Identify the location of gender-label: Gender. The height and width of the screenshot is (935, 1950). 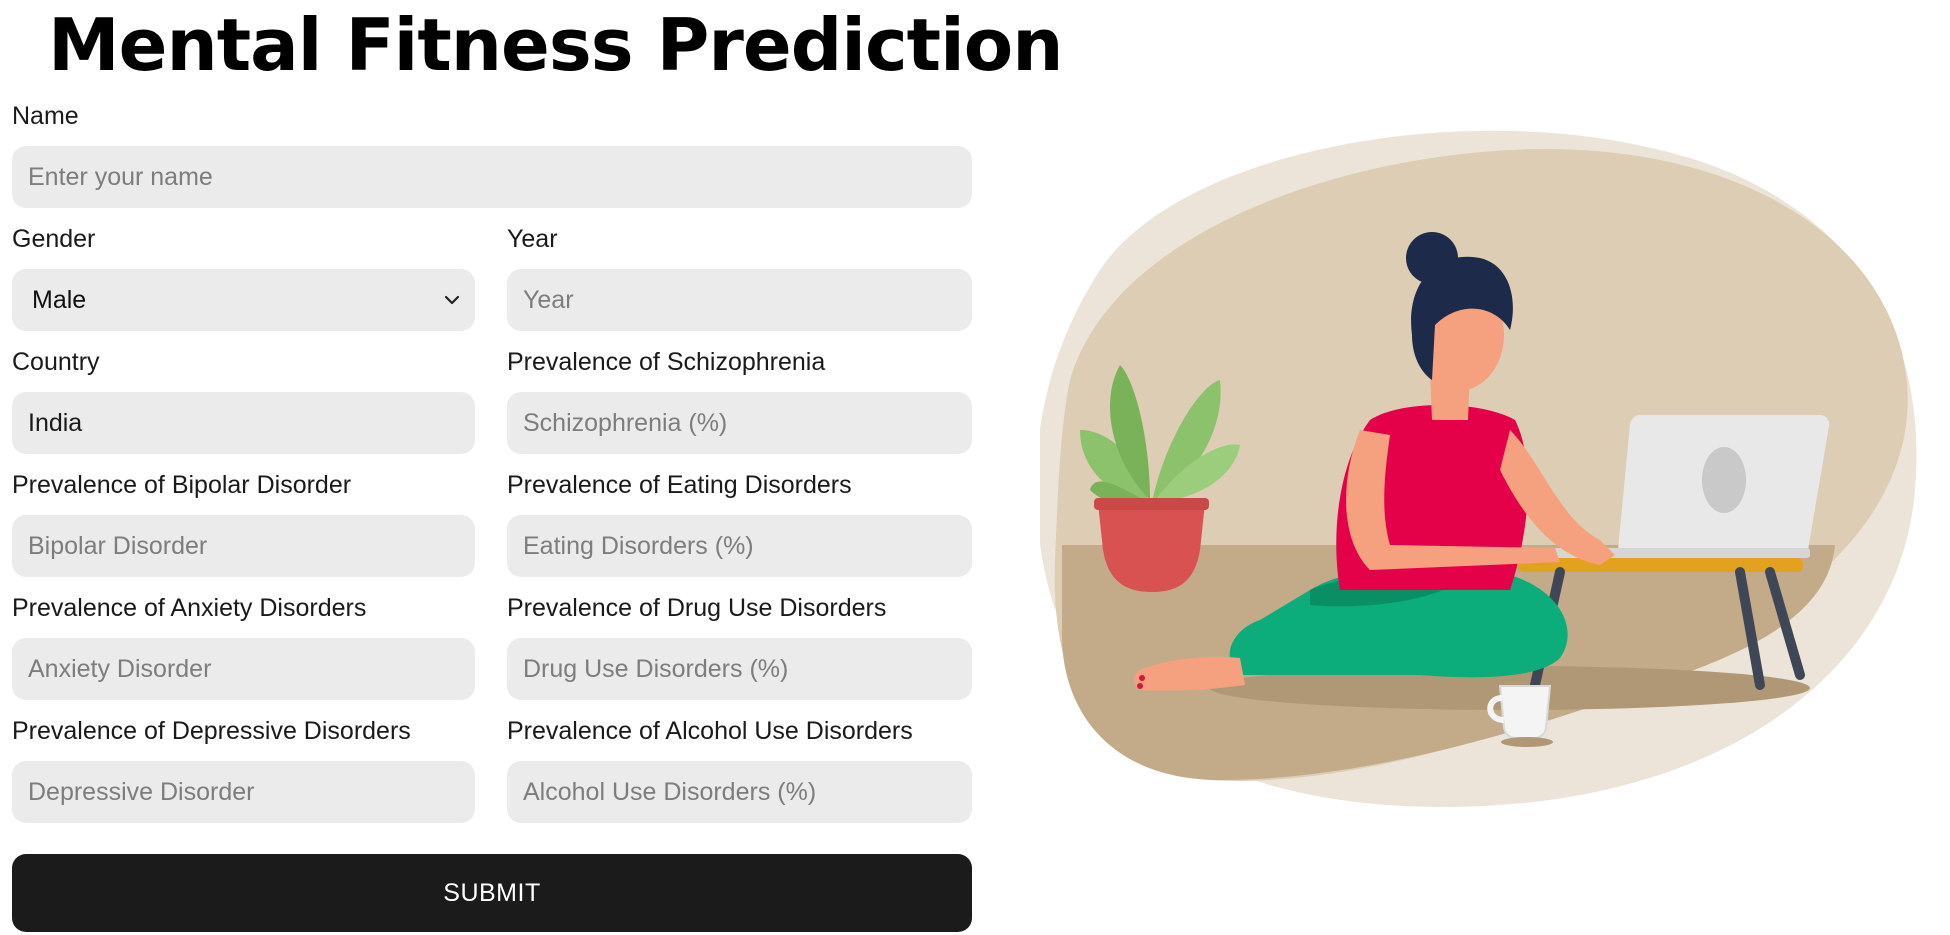
(54, 239).